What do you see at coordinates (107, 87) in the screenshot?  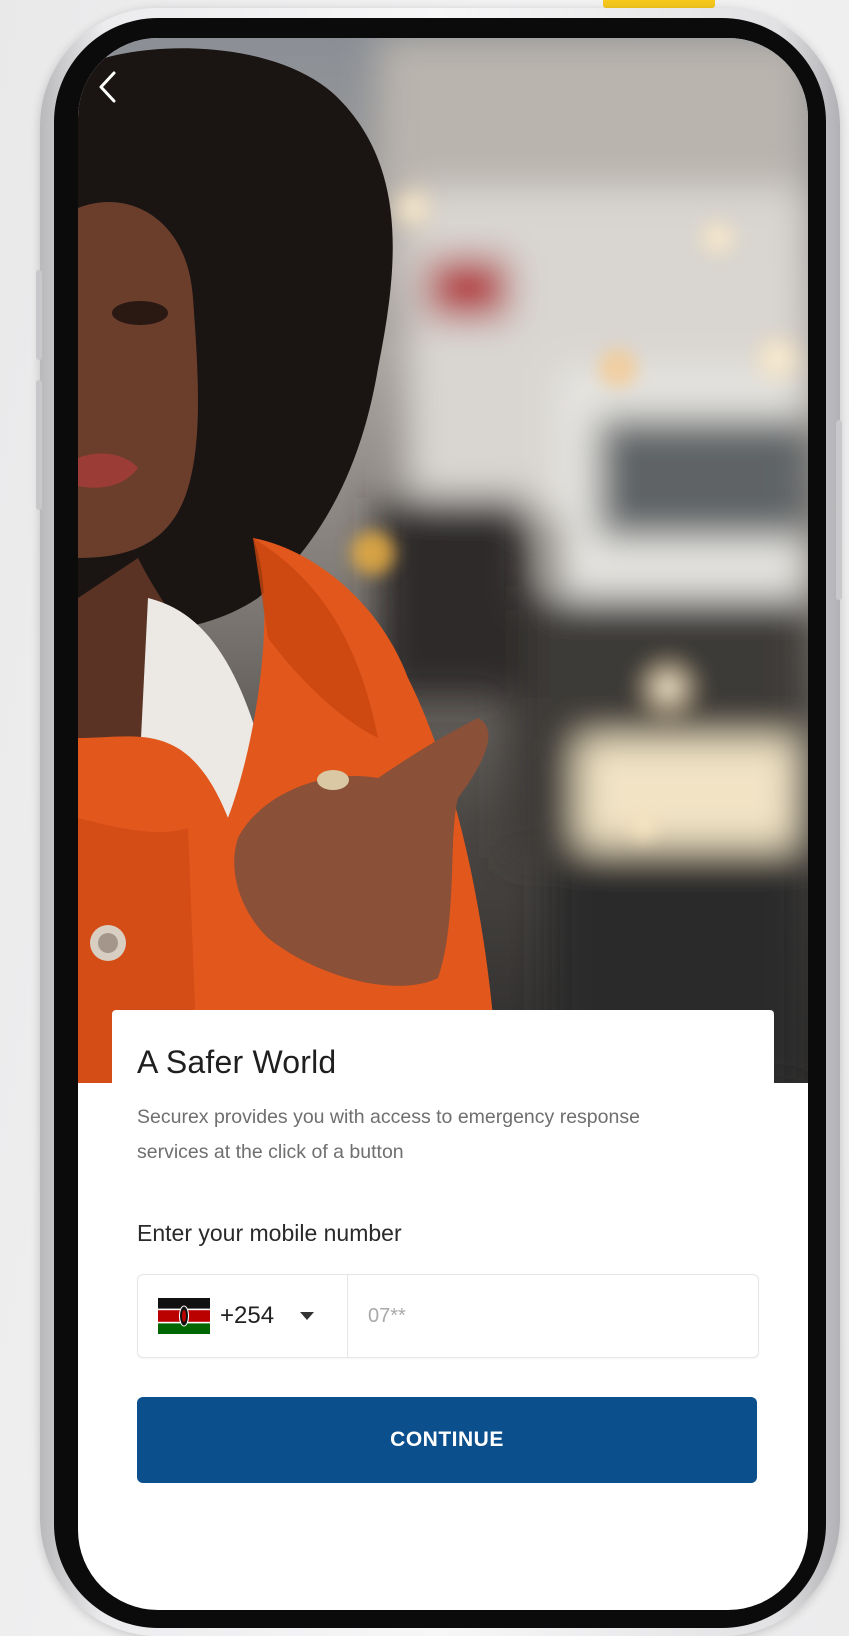 I see `chevron-left-icon` at bounding box center [107, 87].